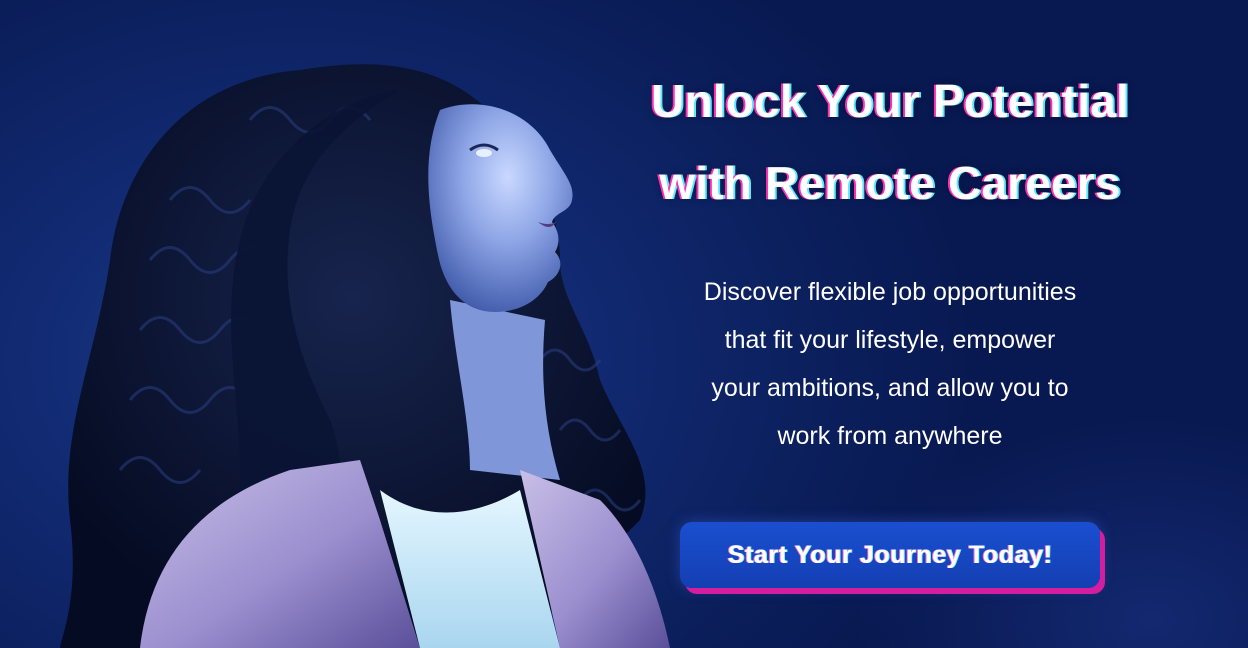 The width and height of the screenshot is (1248, 648). I want to click on start-journey-button: Start Your Journey Today!, so click(890, 555).